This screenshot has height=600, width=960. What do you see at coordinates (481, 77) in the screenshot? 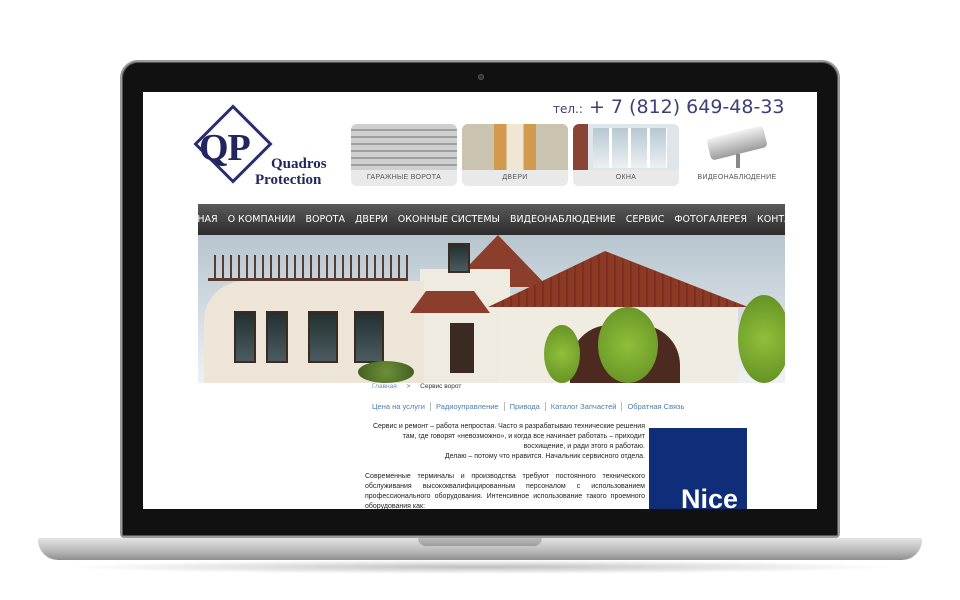
I see `webcam-icon` at bounding box center [481, 77].